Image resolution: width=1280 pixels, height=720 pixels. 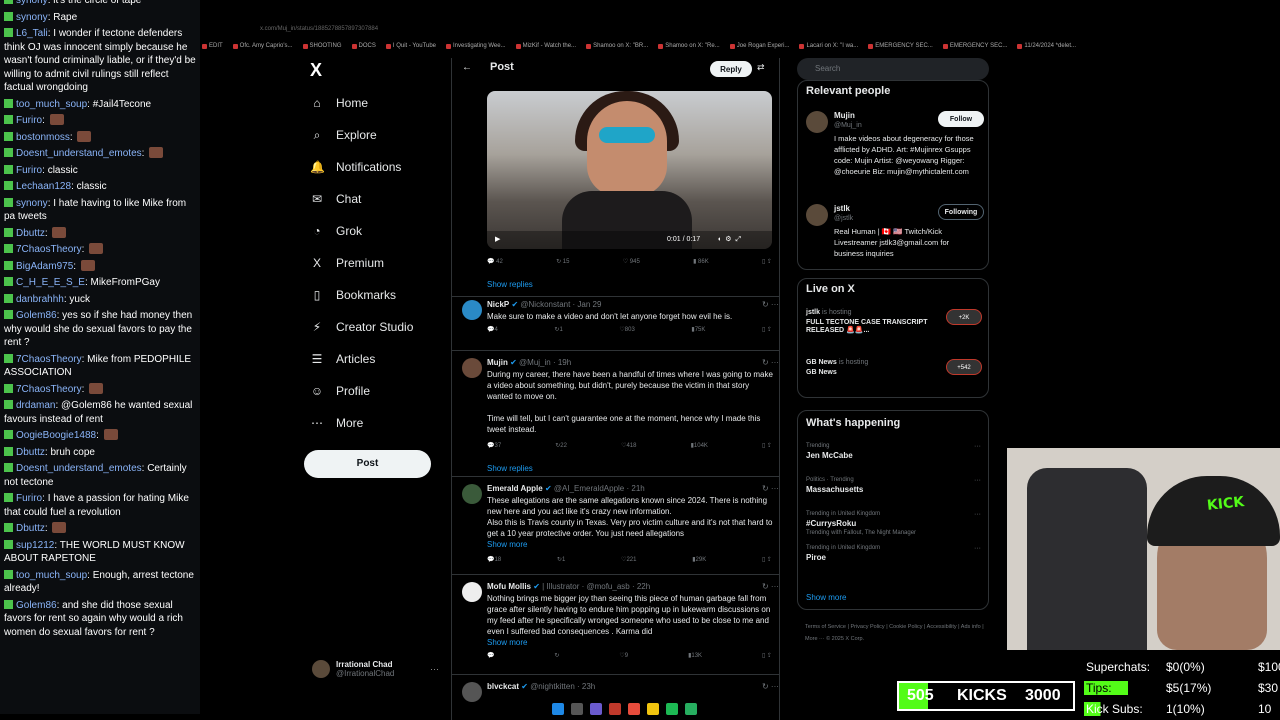 I want to click on reposts-count: ↻ 22, so click(x=561, y=445).